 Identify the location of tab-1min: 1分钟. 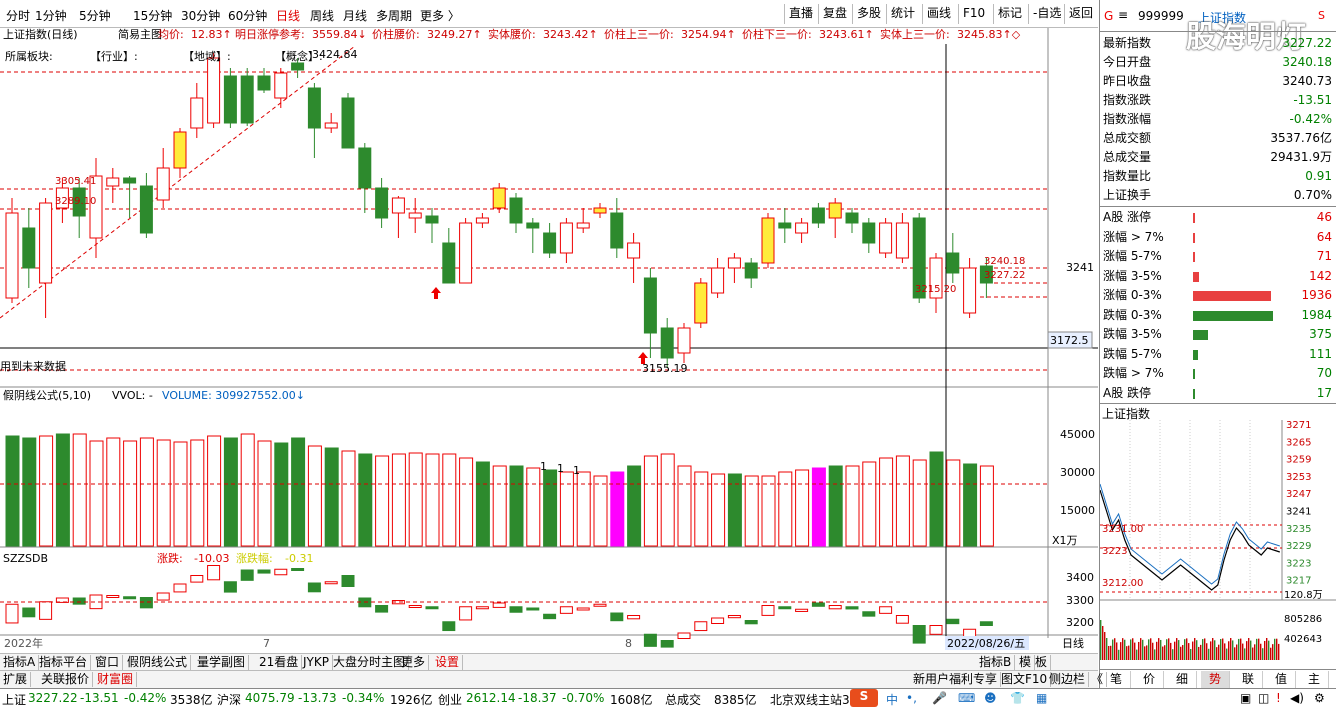
(51, 15).